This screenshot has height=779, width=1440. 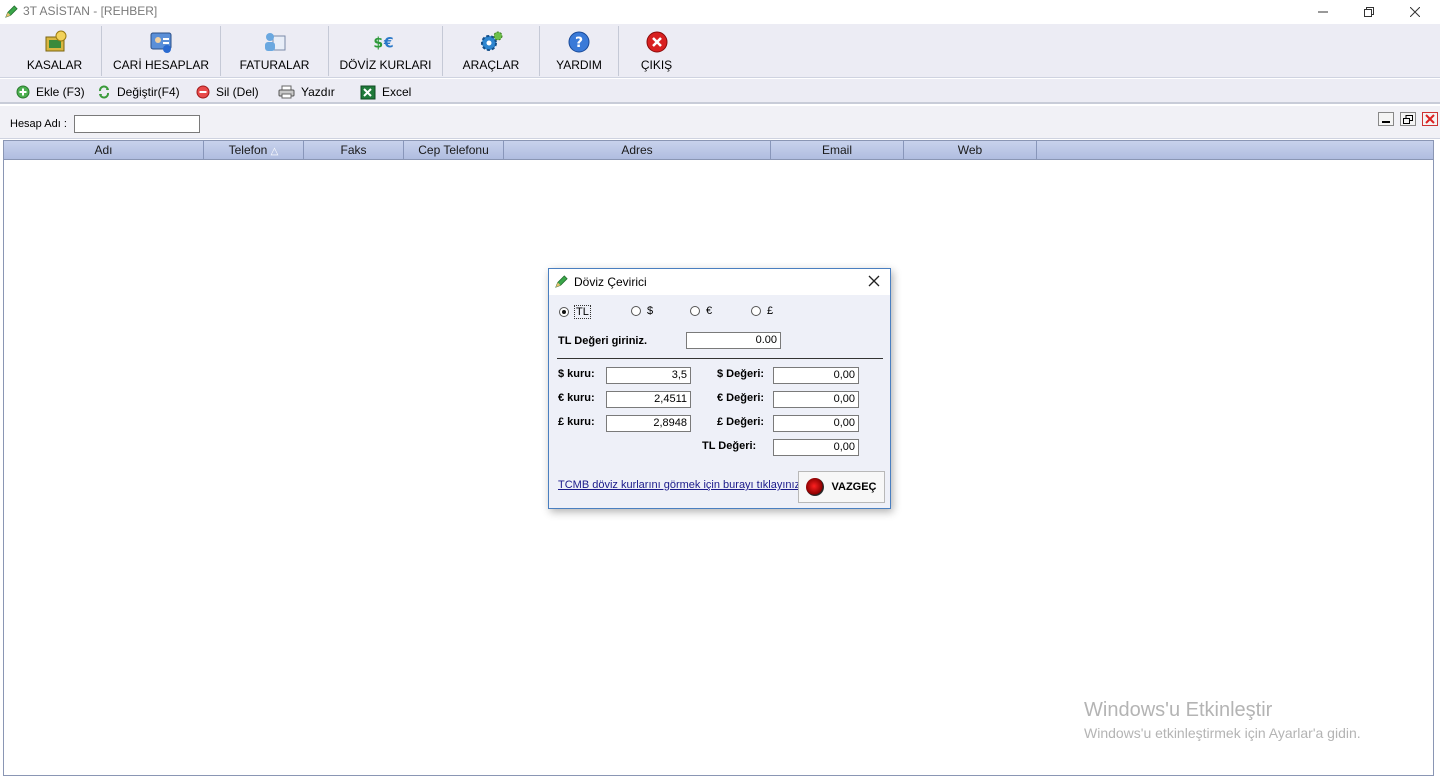 What do you see at coordinates (275, 42) in the screenshot?
I see `invoice-users-icon` at bounding box center [275, 42].